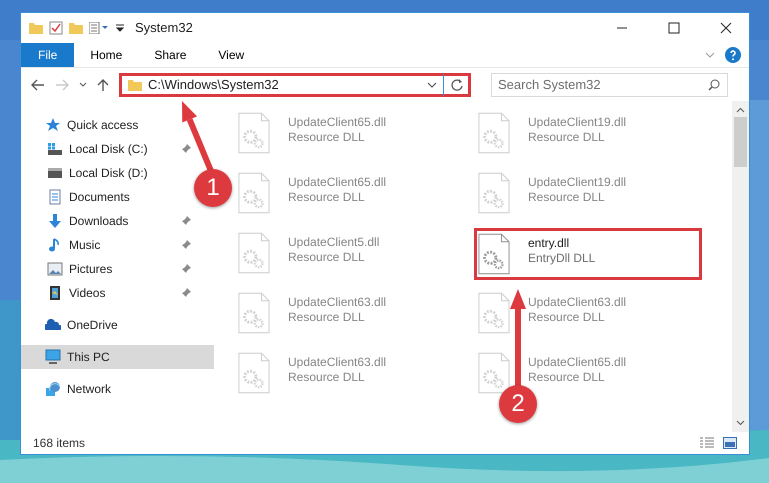 The height and width of the screenshot is (483, 769). Describe the element at coordinates (53, 125) in the screenshot. I see `star-icon` at that location.